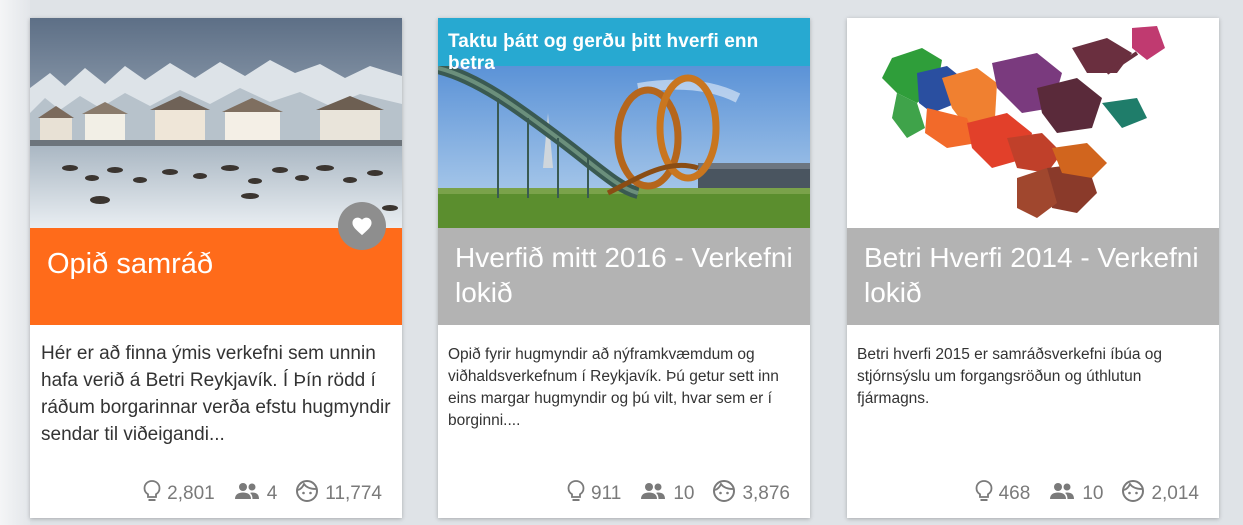  What do you see at coordinates (1033, 123) in the screenshot?
I see `card-image-district-map` at bounding box center [1033, 123].